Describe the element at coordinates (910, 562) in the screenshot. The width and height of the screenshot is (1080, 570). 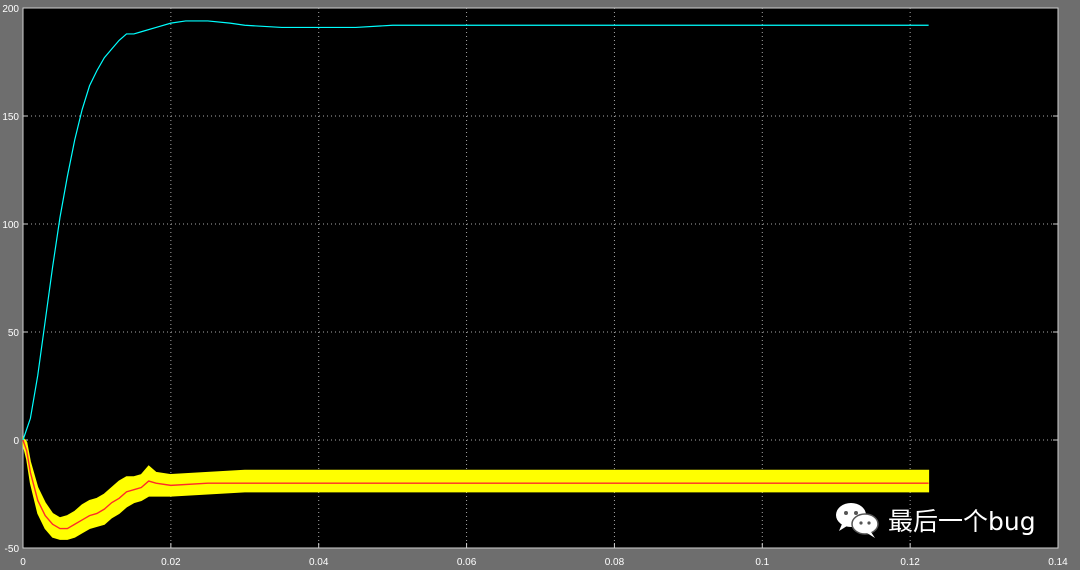
I see `x-tick-label: 0.12` at that location.